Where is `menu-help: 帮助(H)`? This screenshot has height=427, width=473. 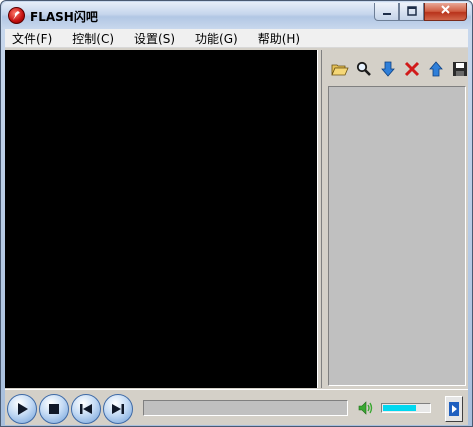 menu-help: 帮助(H) is located at coordinates (279, 38).